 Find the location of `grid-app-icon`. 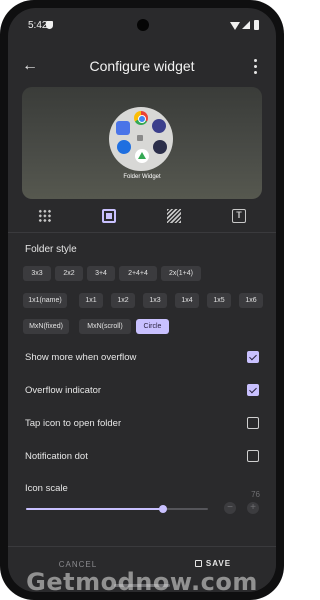

grid-app-icon is located at coordinates (159, 126).